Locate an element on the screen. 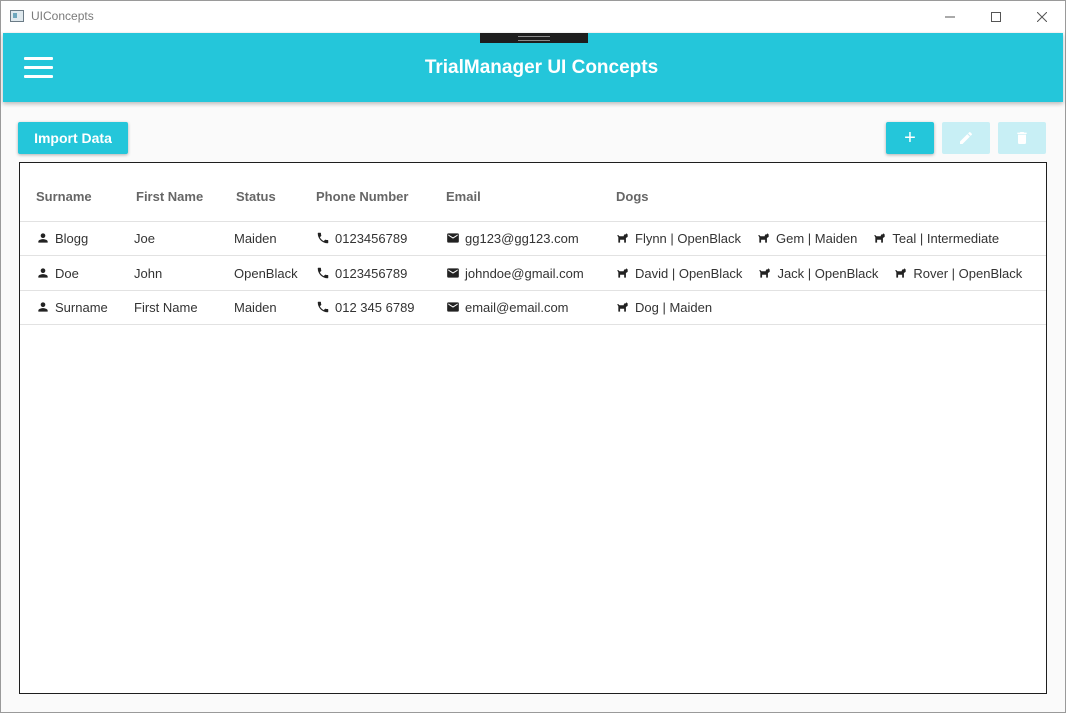  trash-icon is located at coordinates (1022, 138).